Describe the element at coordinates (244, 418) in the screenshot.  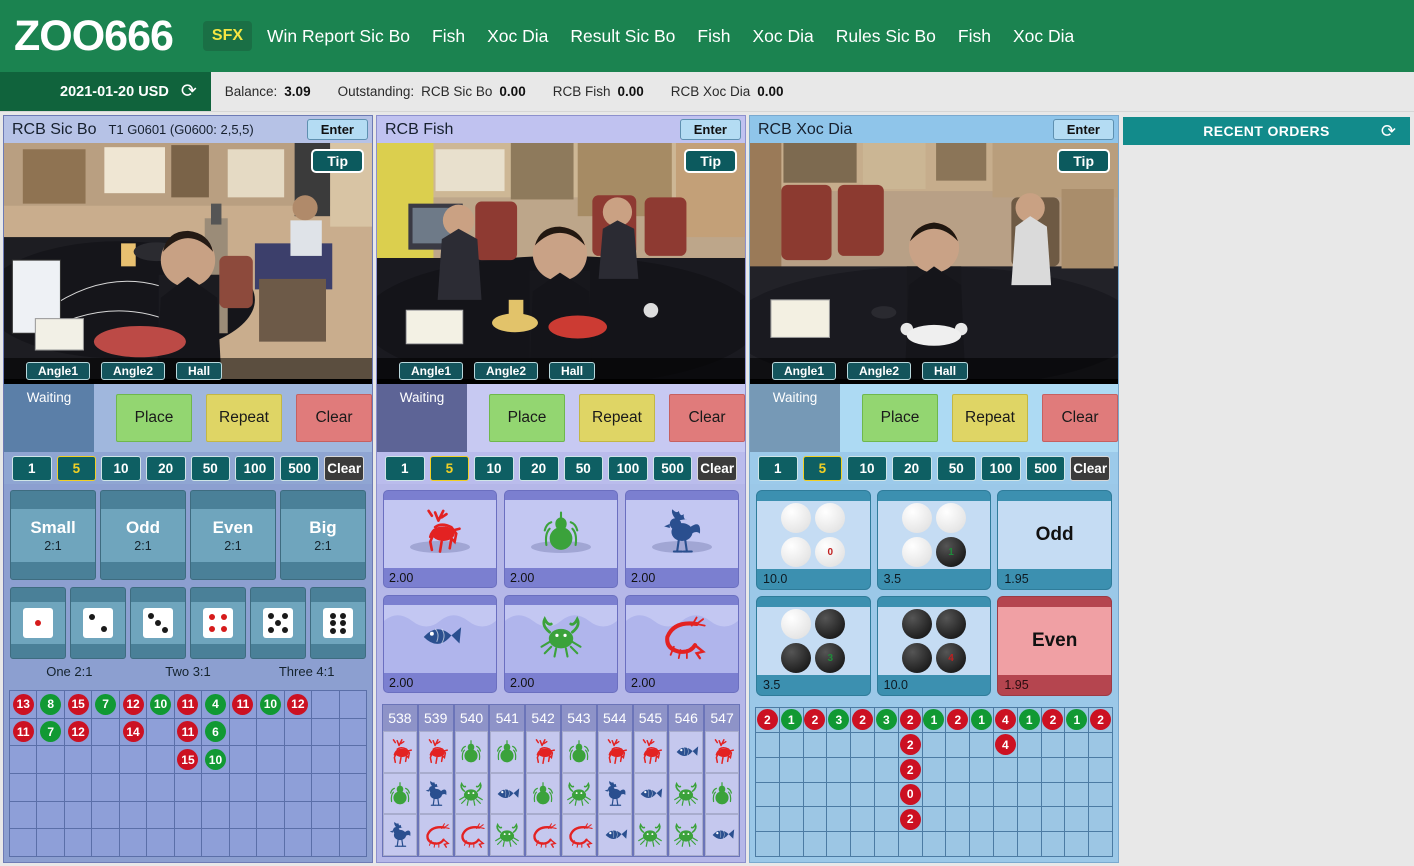
I see `sicbo-repeat-button: Repeat` at that location.